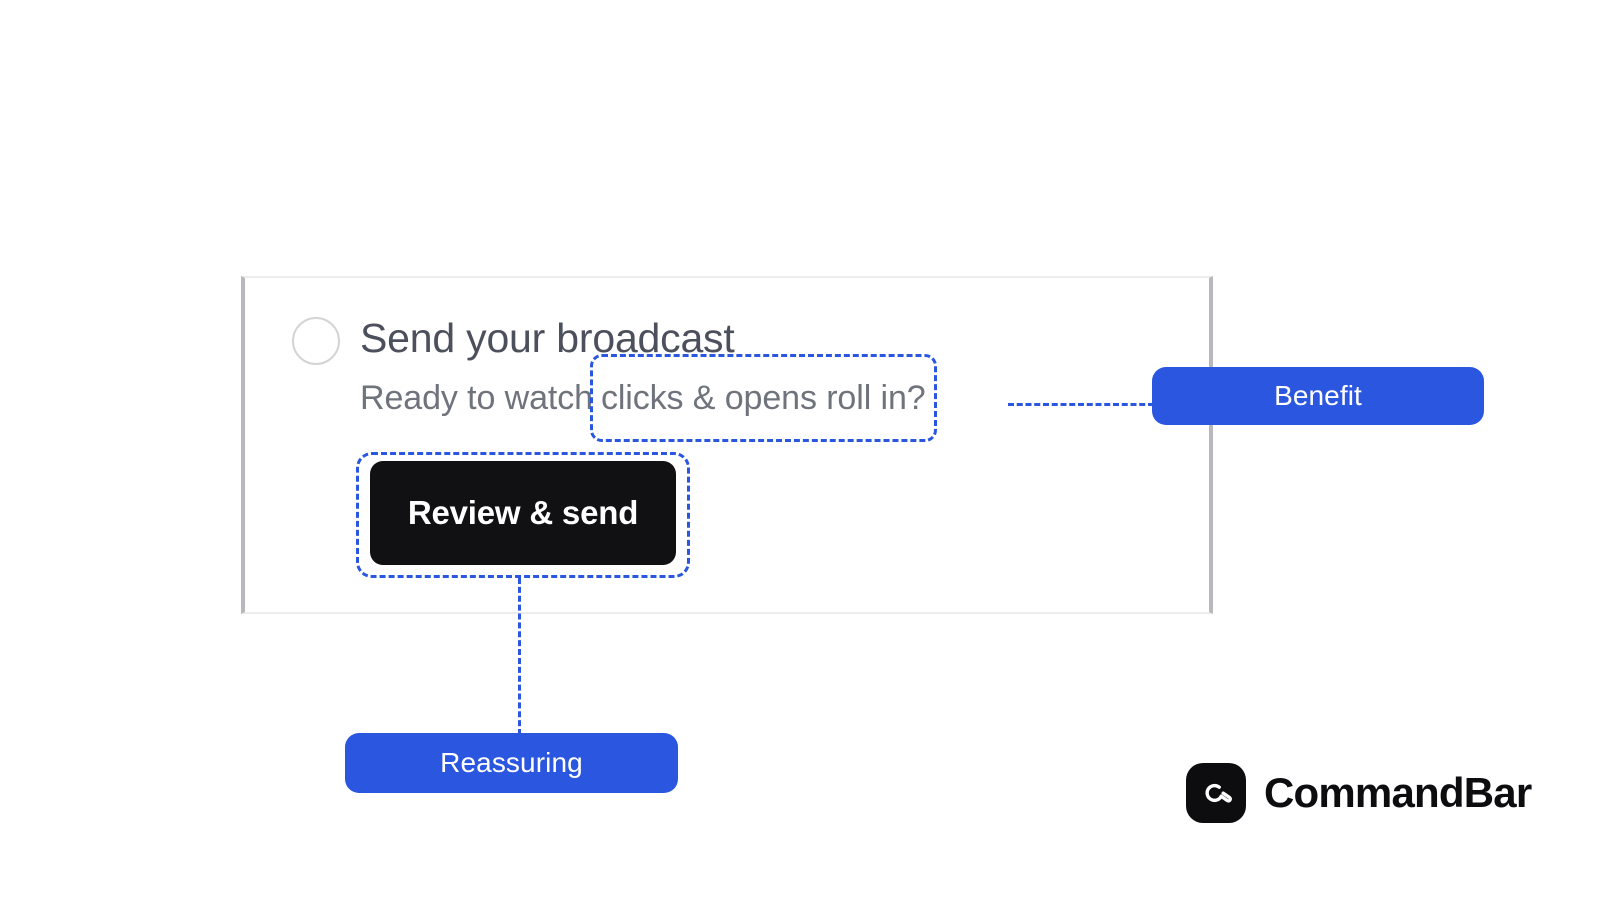 Image resolution: width=1600 pixels, height=900 pixels. Describe the element at coordinates (316, 341) in the screenshot. I see `step-radio-icon` at that location.